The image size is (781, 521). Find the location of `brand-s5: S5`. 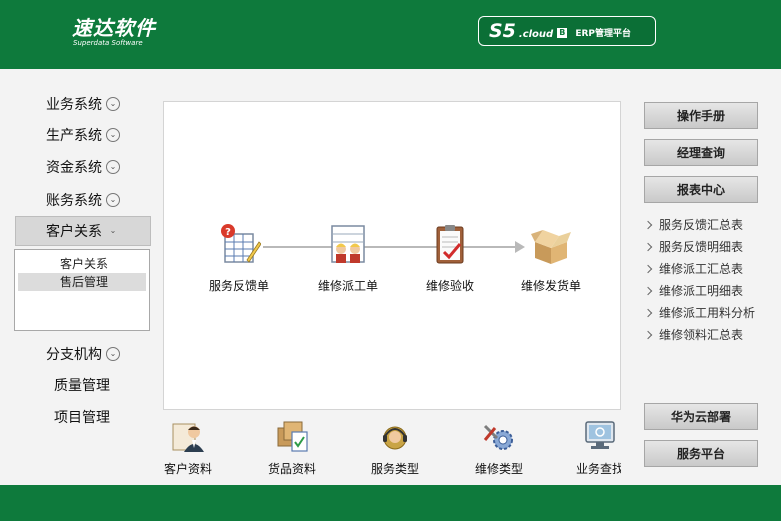

brand-s5: S5 is located at coordinates (502, 31).